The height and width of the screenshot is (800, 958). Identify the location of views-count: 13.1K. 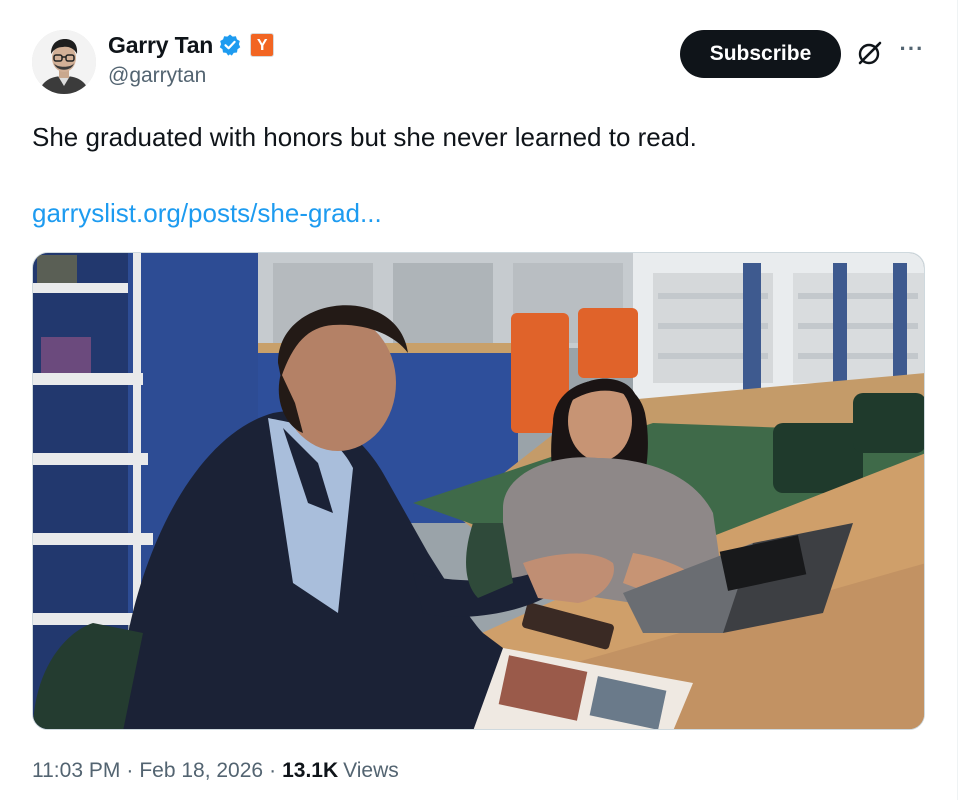
(310, 771).